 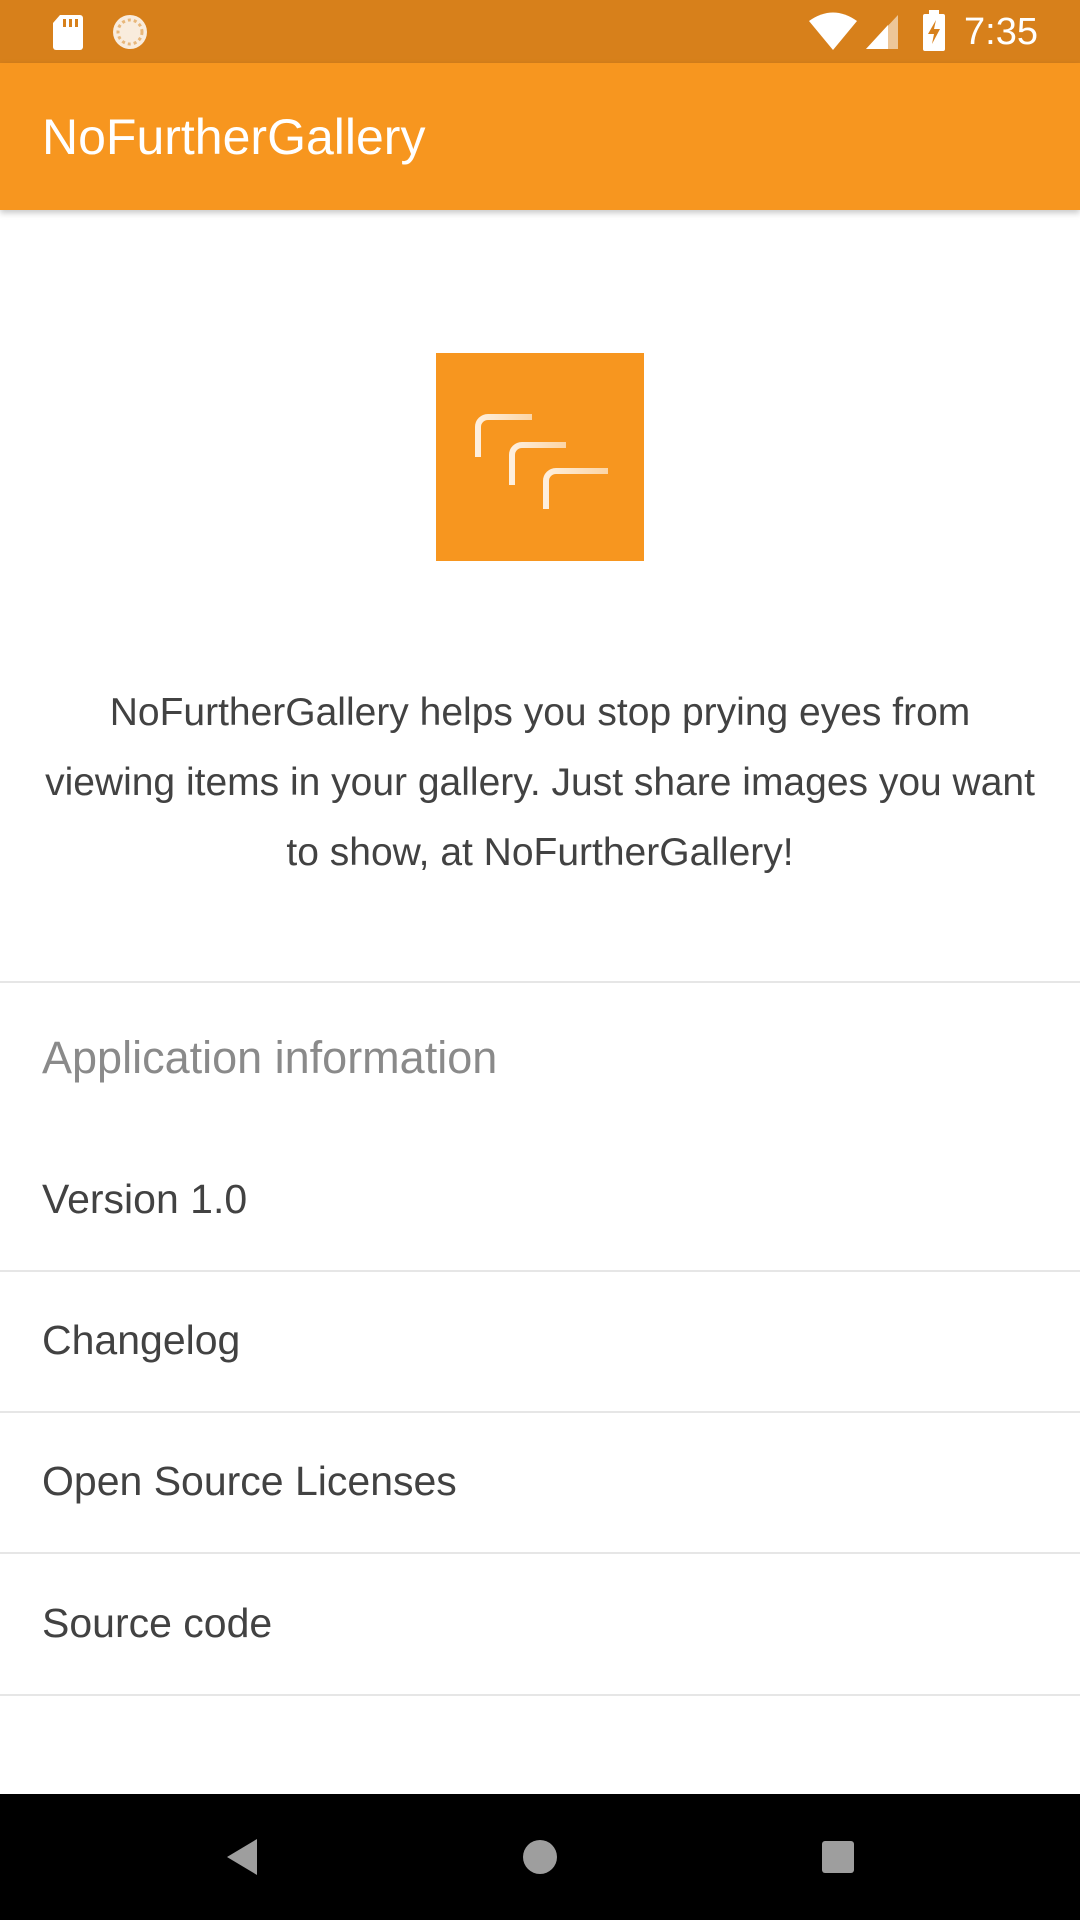 I want to click on list-item-version: Version 1.0, so click(x=540, y=1201).